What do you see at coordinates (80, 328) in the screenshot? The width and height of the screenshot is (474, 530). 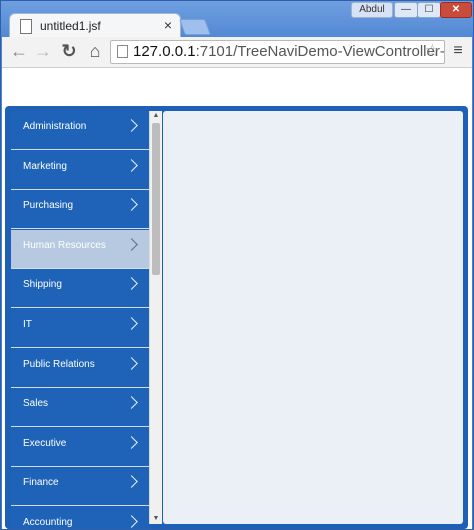 I see `nav-item: IT` at bounding box center [80, 328].